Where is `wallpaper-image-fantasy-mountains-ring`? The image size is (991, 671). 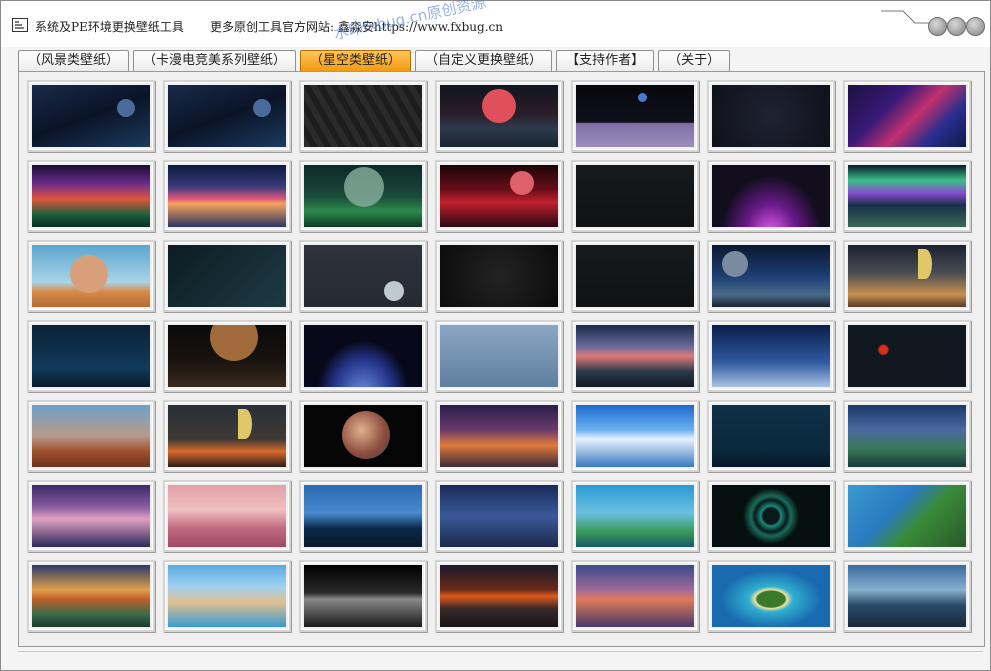
wallpaper-image-fantasy-mountains-ring is located at coordinates (91, 196).